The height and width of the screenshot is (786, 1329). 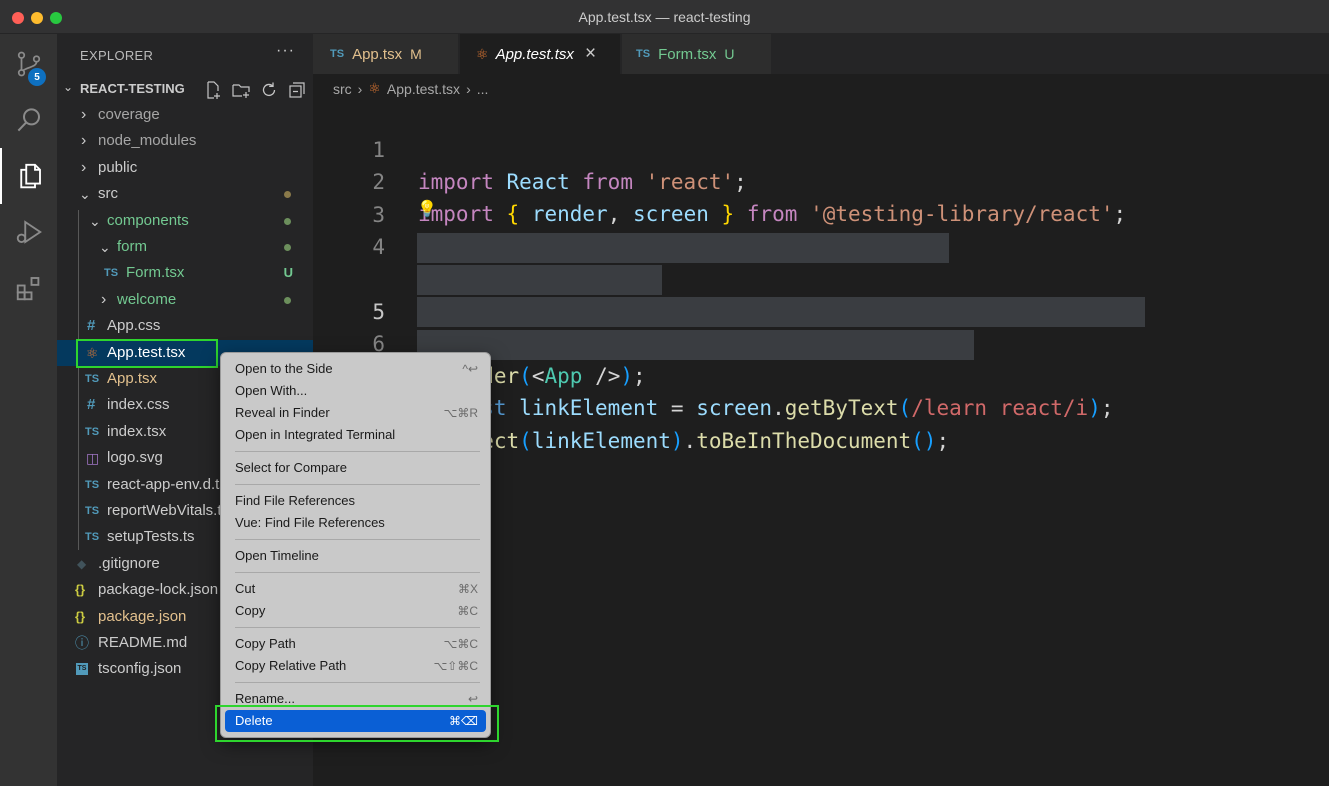 I want to click on tree-item-label: .gitignore, so click(x=129, y=563).